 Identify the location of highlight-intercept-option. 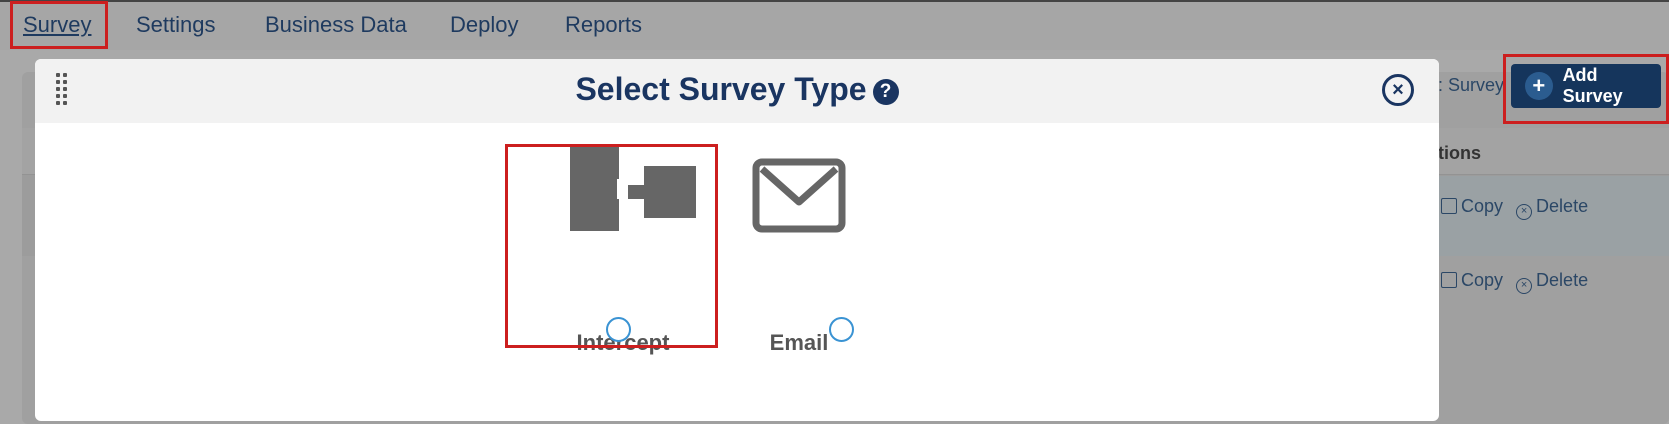
(611, 246).